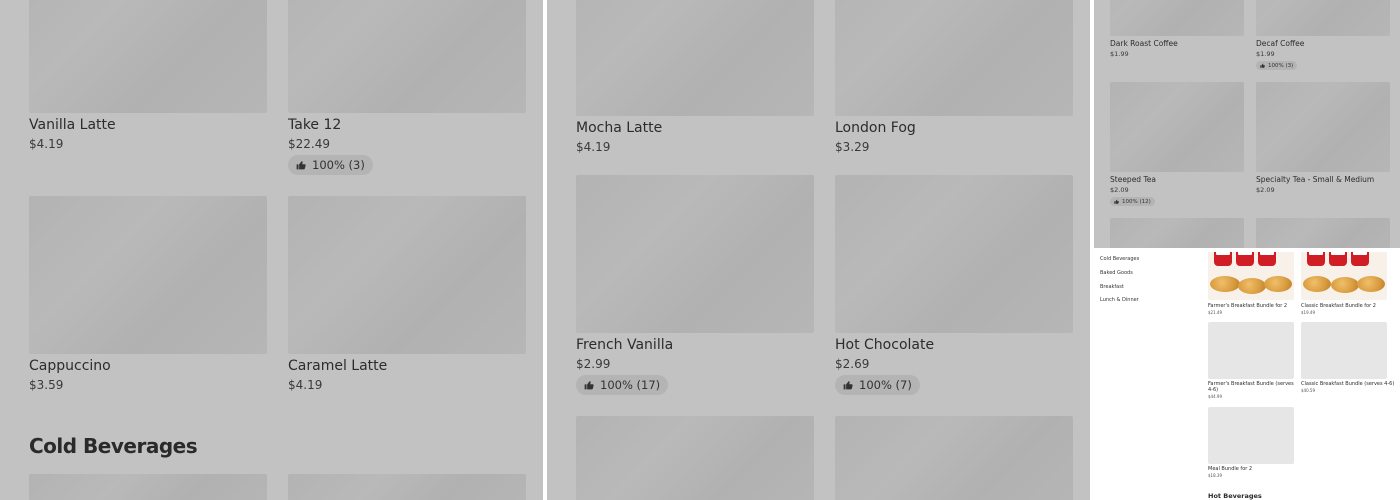 The height and width of the screenshot is (500, 1400). Describe the element at coordinates (315, 125) in the screenshot. I see `item-name: Take 12` at that location.